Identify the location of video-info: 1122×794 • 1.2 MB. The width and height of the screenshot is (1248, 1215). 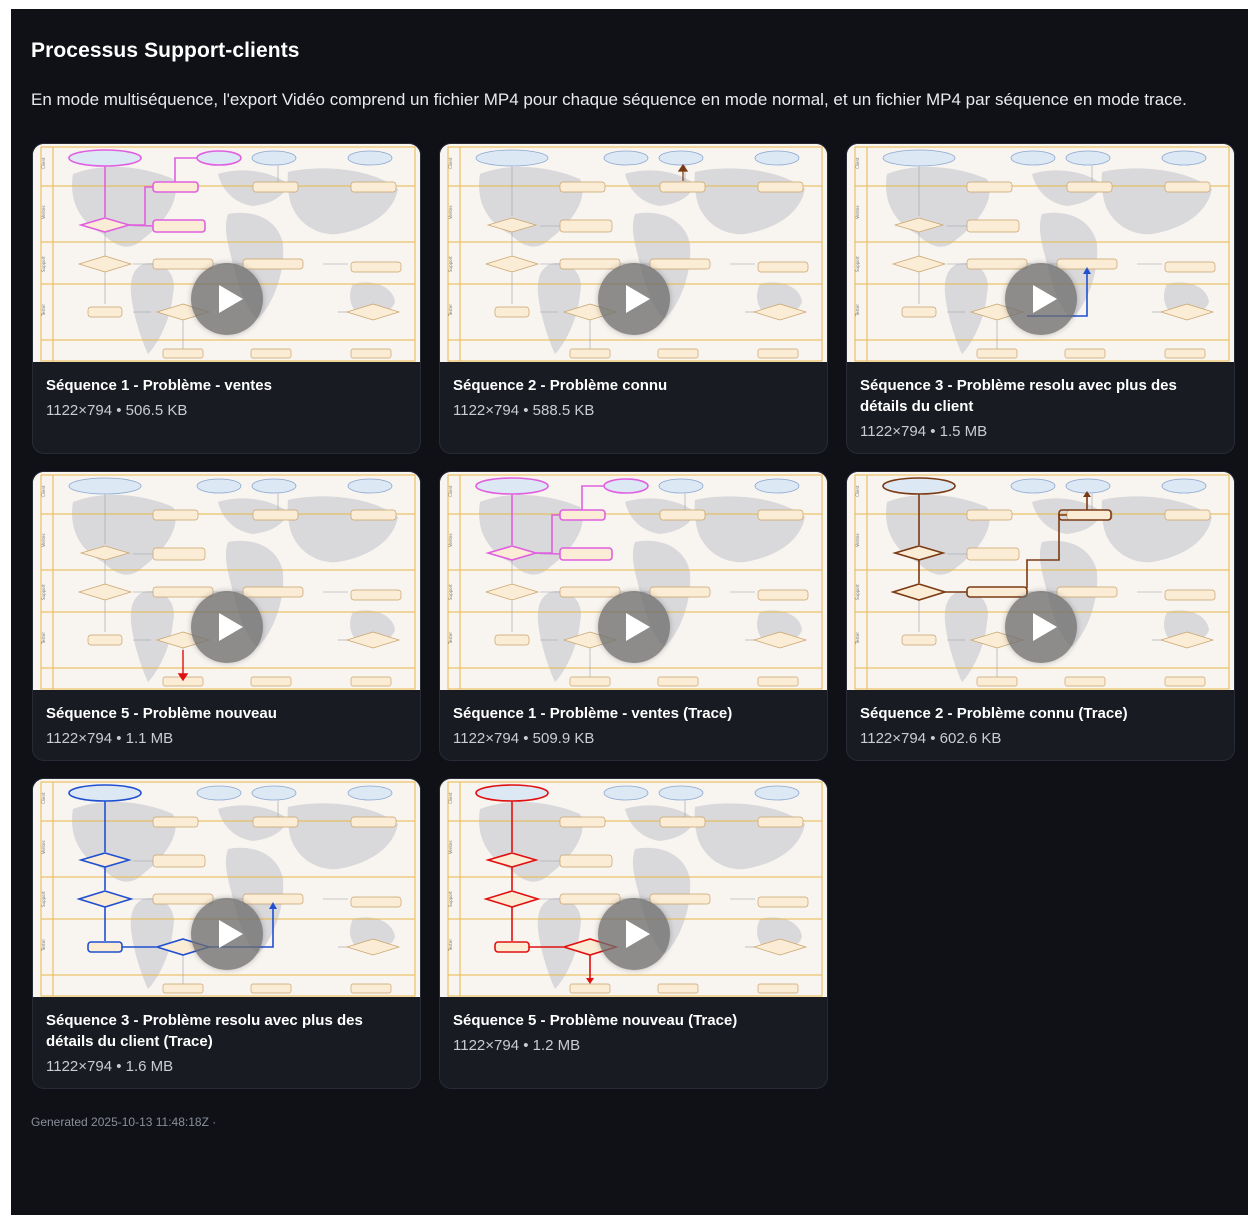
(517, 1045).